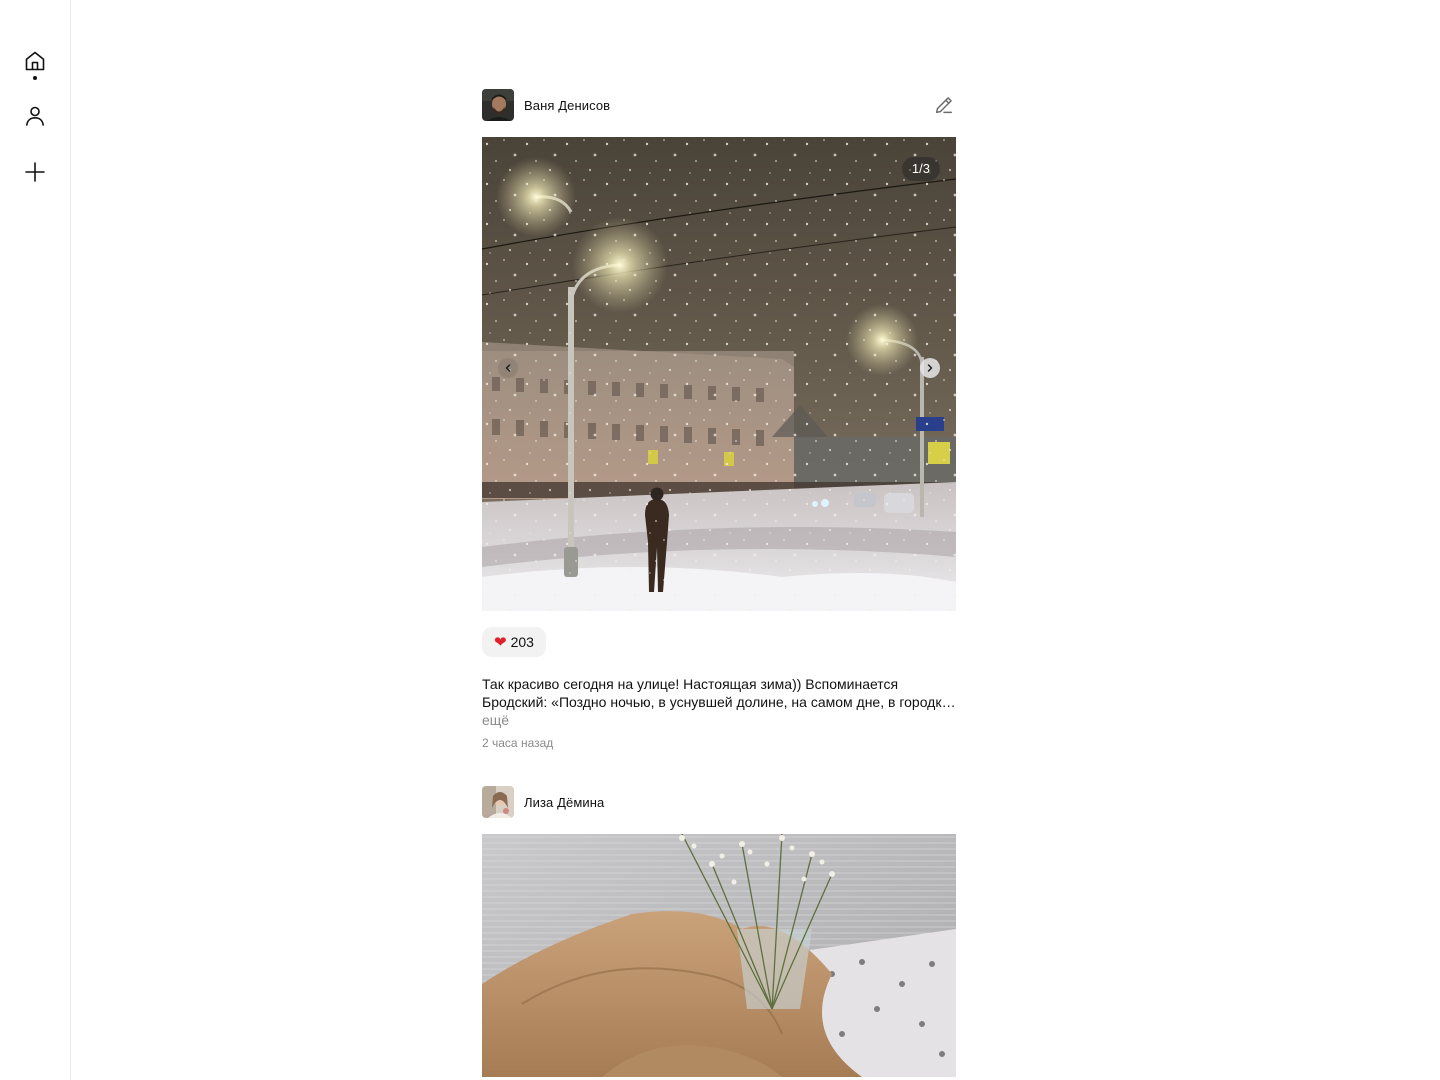  I want to click on nav-create-post-button, so click(35, 172).